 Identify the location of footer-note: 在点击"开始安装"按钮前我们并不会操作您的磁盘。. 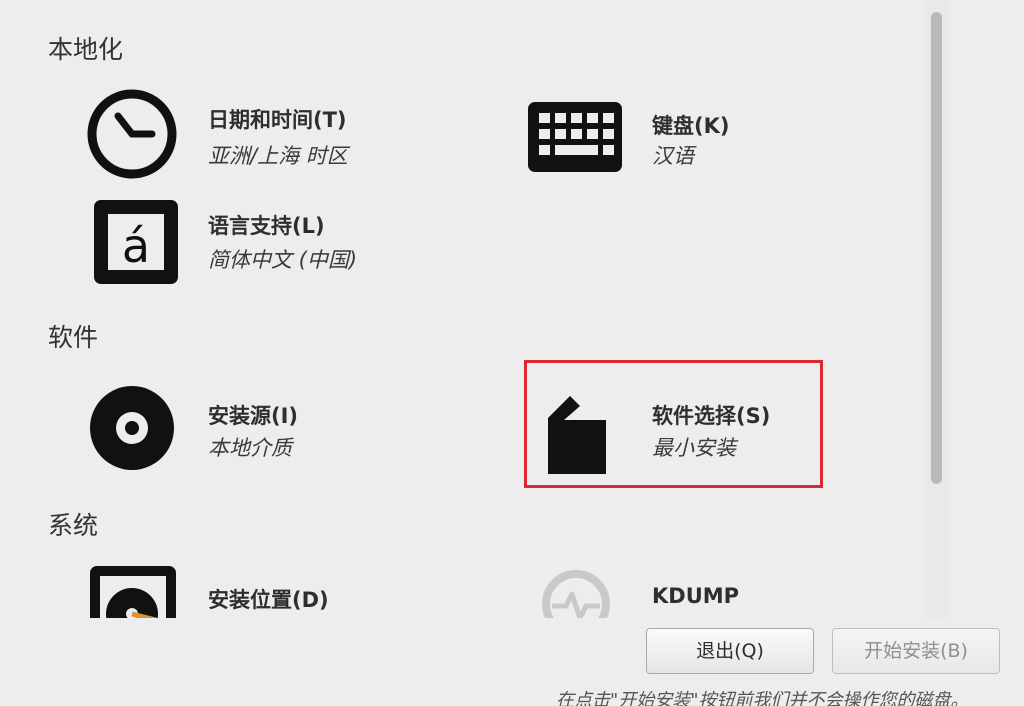
(762, 698).